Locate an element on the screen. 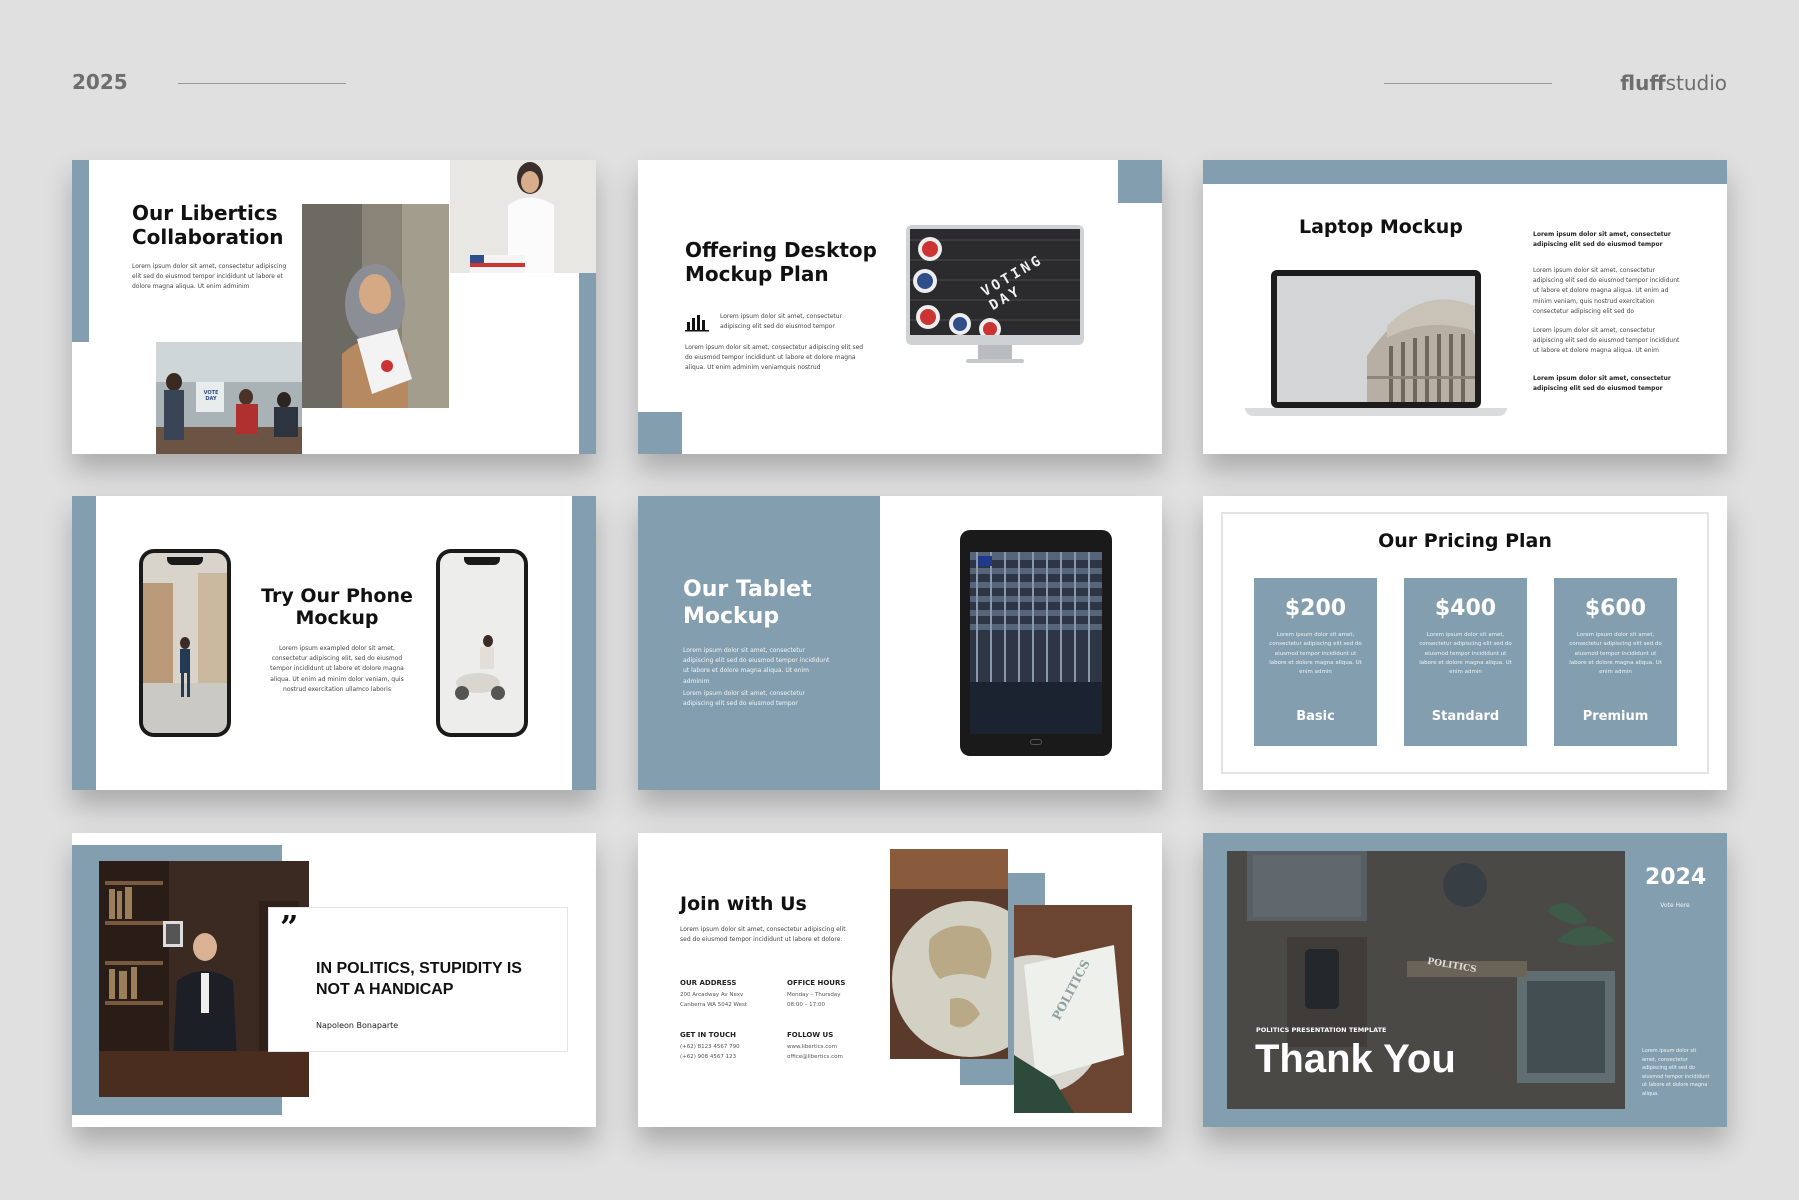 This screenshot has width=1799, height=1200. accent-panel is located at coordinates (759, 643).